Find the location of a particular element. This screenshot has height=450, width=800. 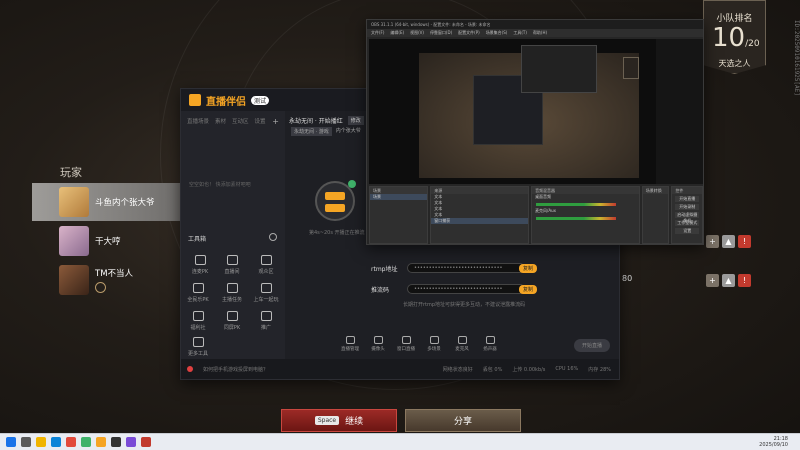

microphone-button: 麦克风 is located at coordinates (462, 344).